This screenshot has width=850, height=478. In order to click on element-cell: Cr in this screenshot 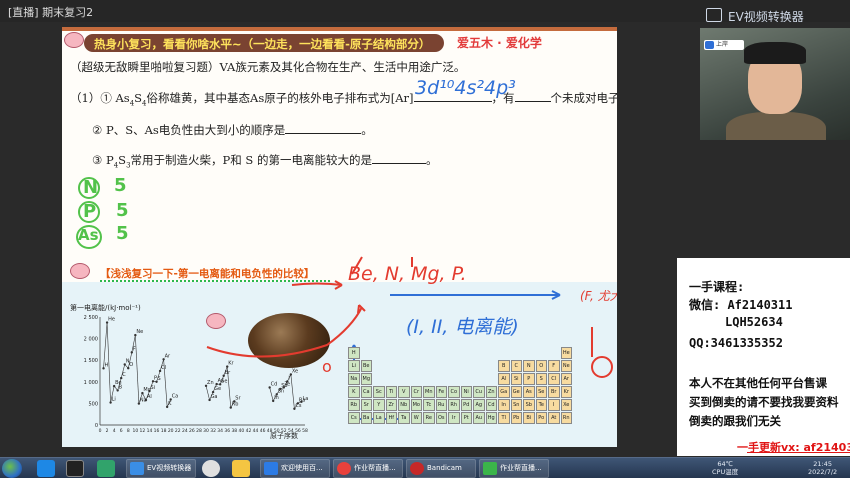, I will do `click(416, 392)`.